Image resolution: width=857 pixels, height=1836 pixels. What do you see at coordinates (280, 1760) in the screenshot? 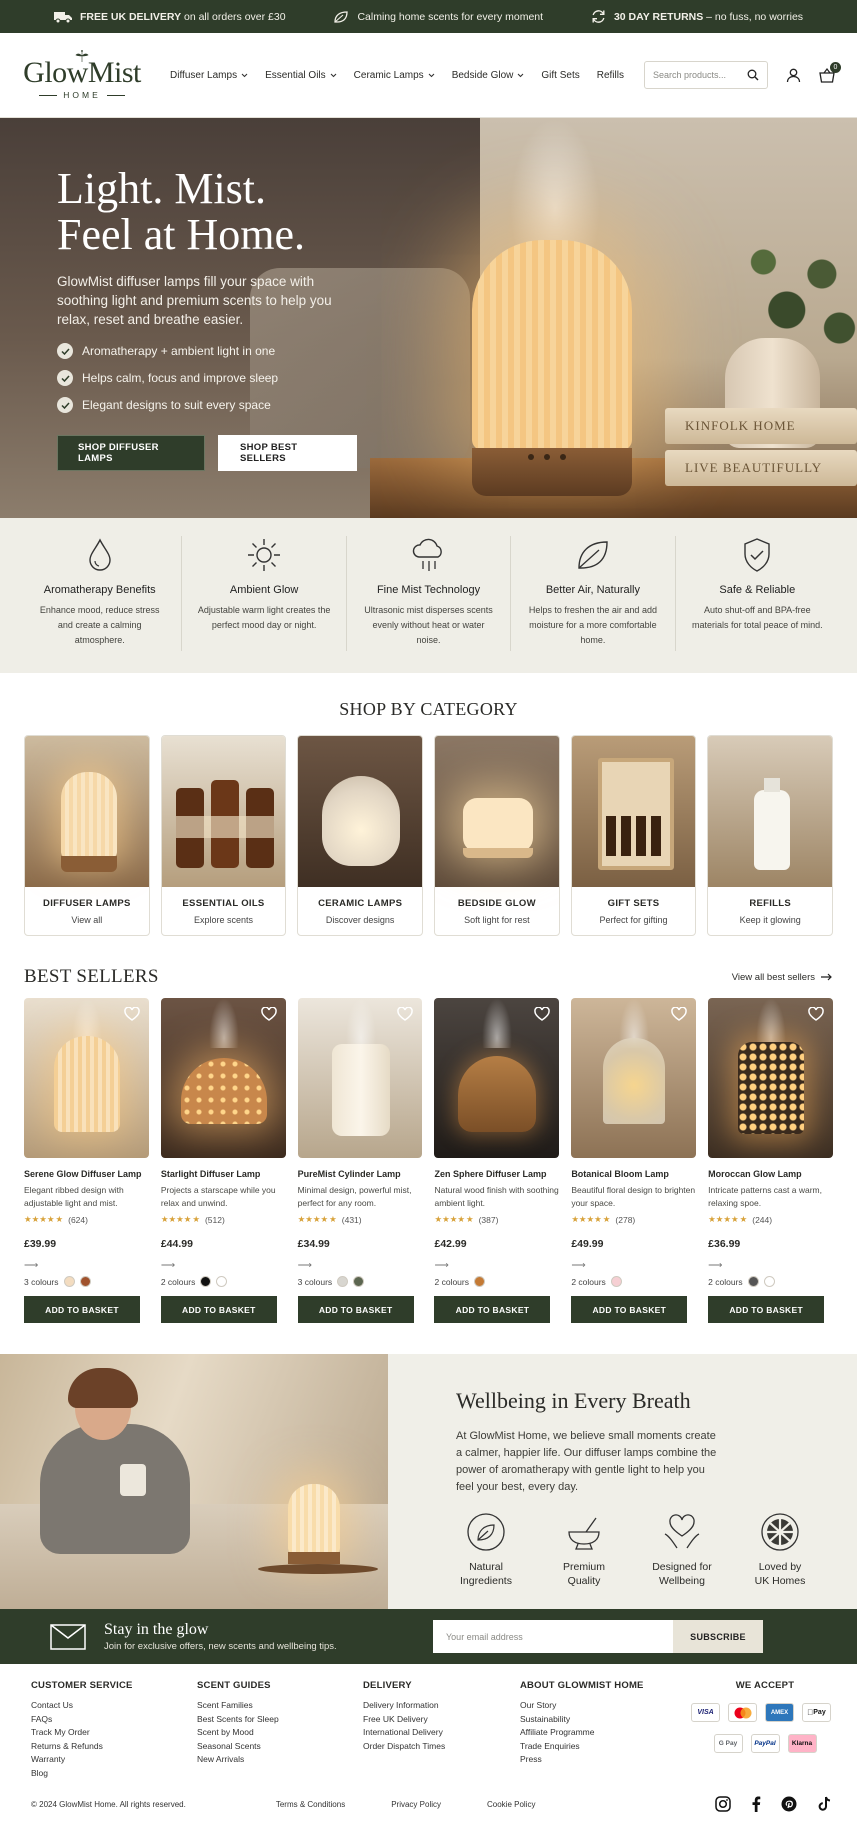
I see `footer-link-new-arrivals: New Arrivals` at bounding box center [280, 1760].